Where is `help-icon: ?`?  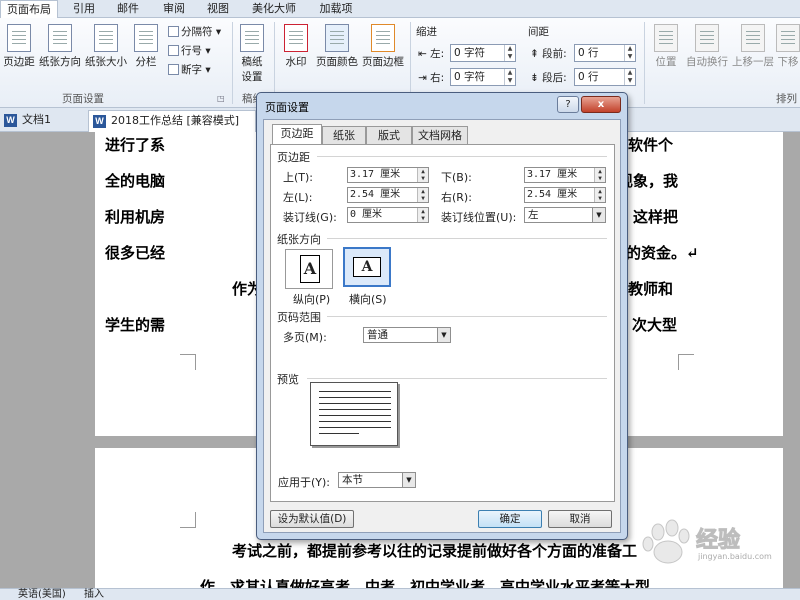
help-icon: ? is located at coordinates (568, 104).